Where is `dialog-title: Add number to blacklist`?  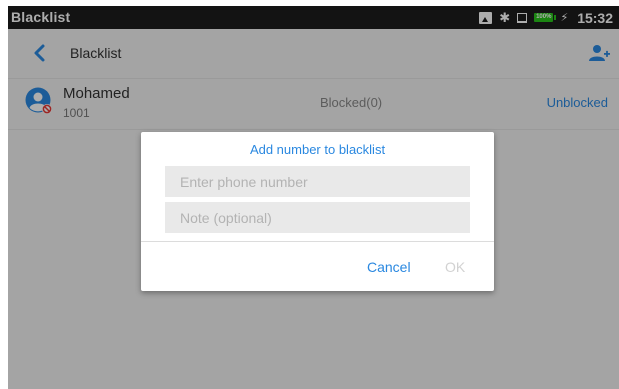
dialog-title: Add number to blacklist is located at coordinates (317, 149).